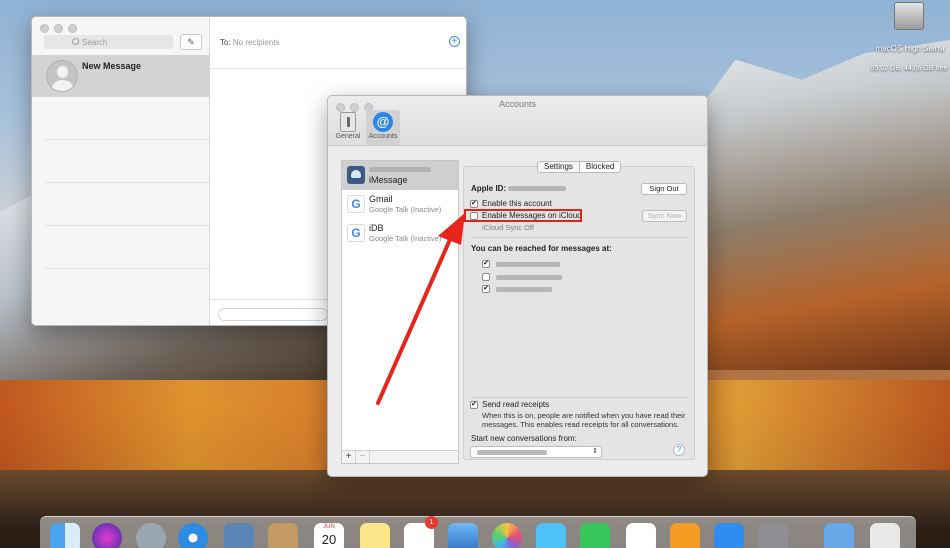  I want to click on photos-icon, so click(507, 535).